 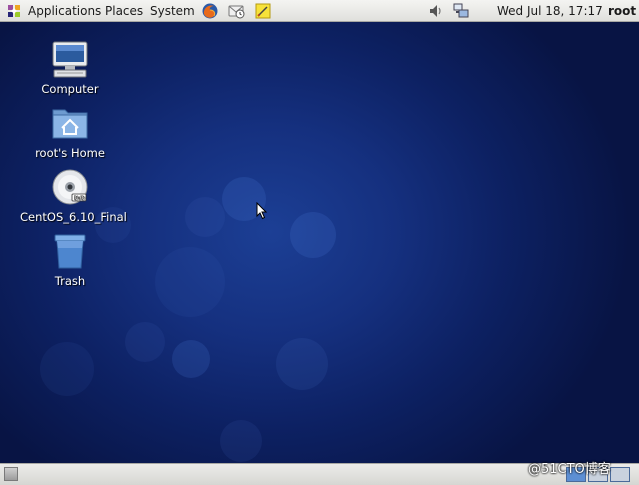 I want to click on menu-places: Places, so click(x=124, y=11).